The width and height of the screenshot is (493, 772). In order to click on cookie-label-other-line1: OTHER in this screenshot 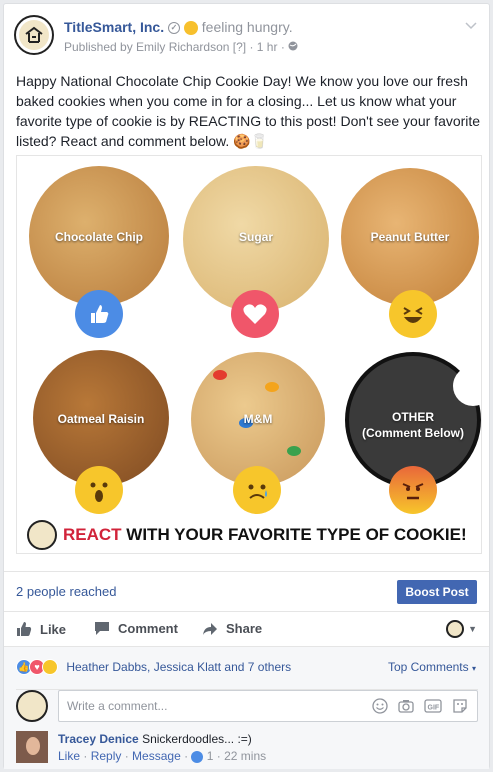, I will do `click(413, 417)`.